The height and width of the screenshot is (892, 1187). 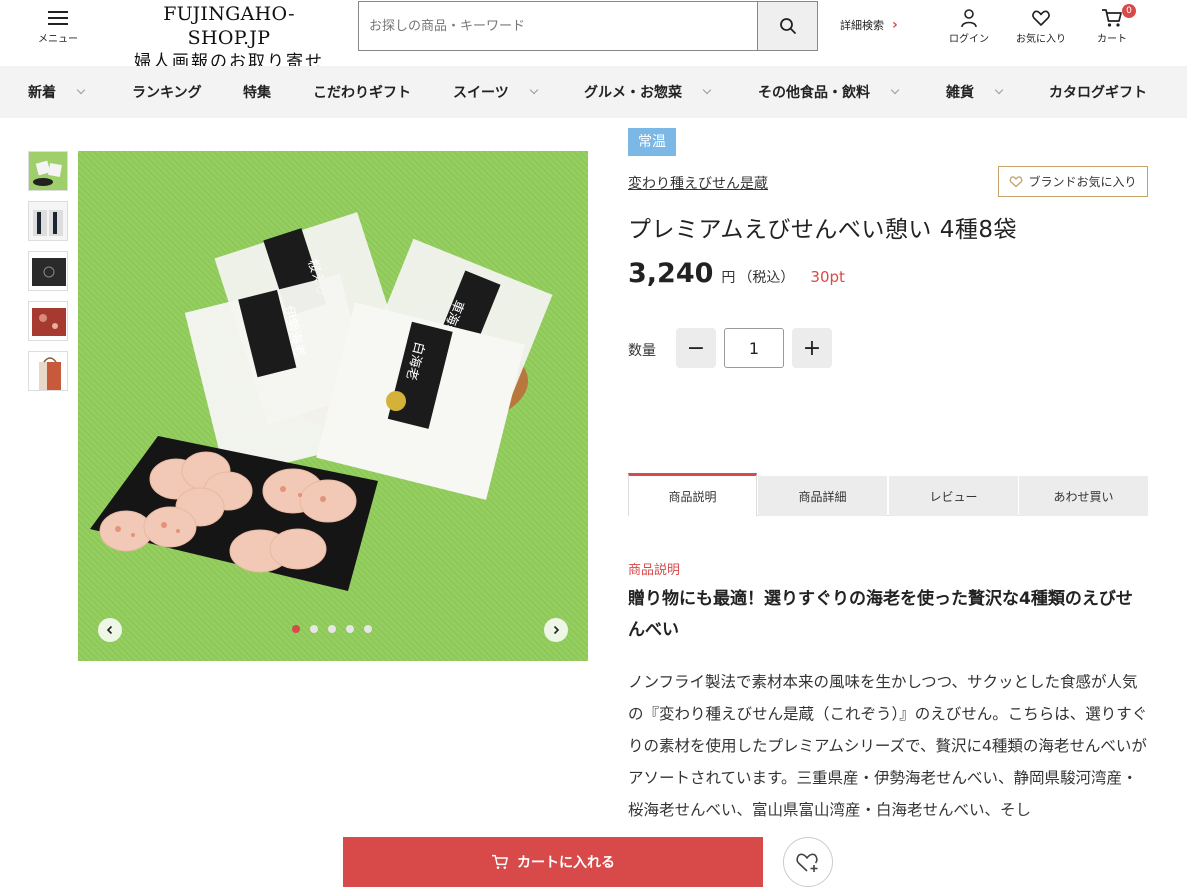 I want to click on brand-favorite-label: ブランドお気に入り, so click(x=1082, y=182).